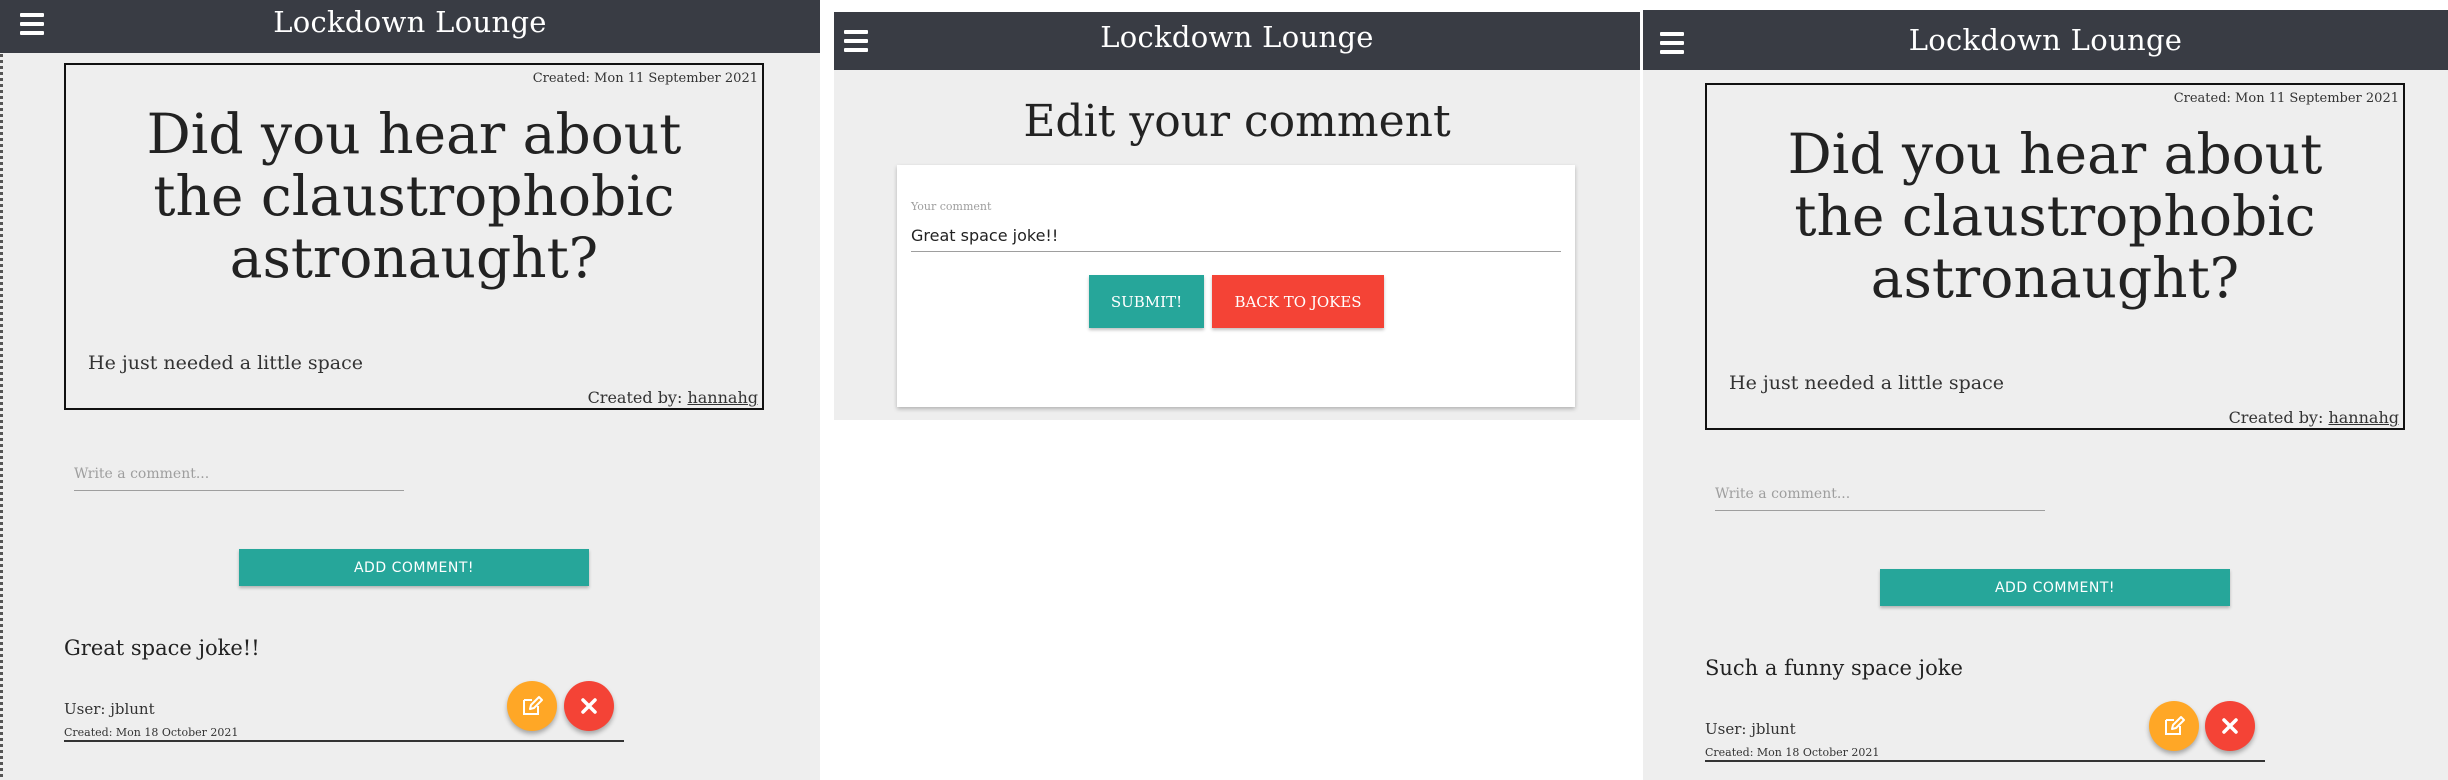 The height and width of the screenshot is (780, 2448). What do you see at coordinates (1, 390) in the screenshot?
I see `left-edge-border` at bounding box center [1, 390].